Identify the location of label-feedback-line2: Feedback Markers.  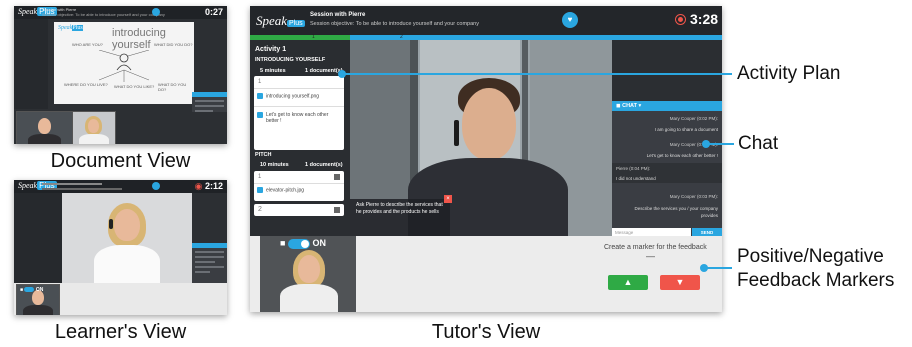
(816, 280).